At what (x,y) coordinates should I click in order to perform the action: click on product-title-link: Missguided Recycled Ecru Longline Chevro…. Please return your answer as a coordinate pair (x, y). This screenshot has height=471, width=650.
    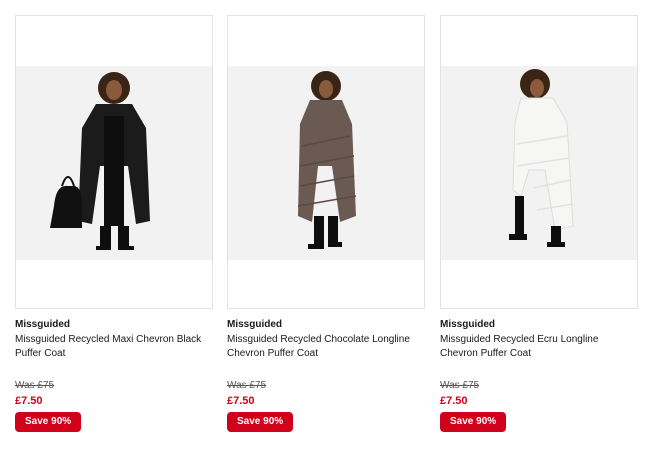
    Looking at the image, I should click on (535, 354).